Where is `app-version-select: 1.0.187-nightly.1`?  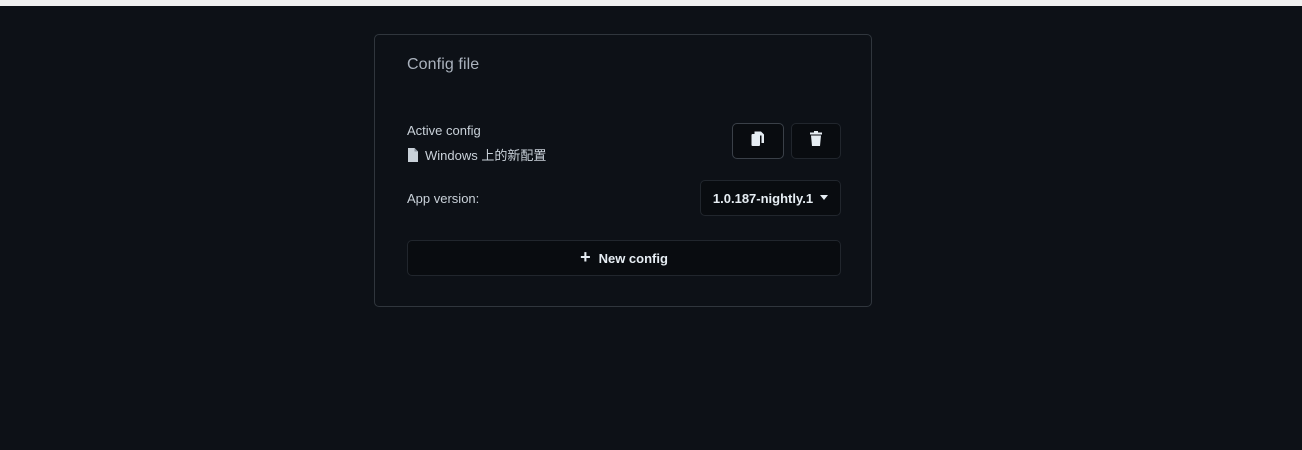 app-version-select: 1.0.187-nightly.1 is located at coordinates (770, 198).